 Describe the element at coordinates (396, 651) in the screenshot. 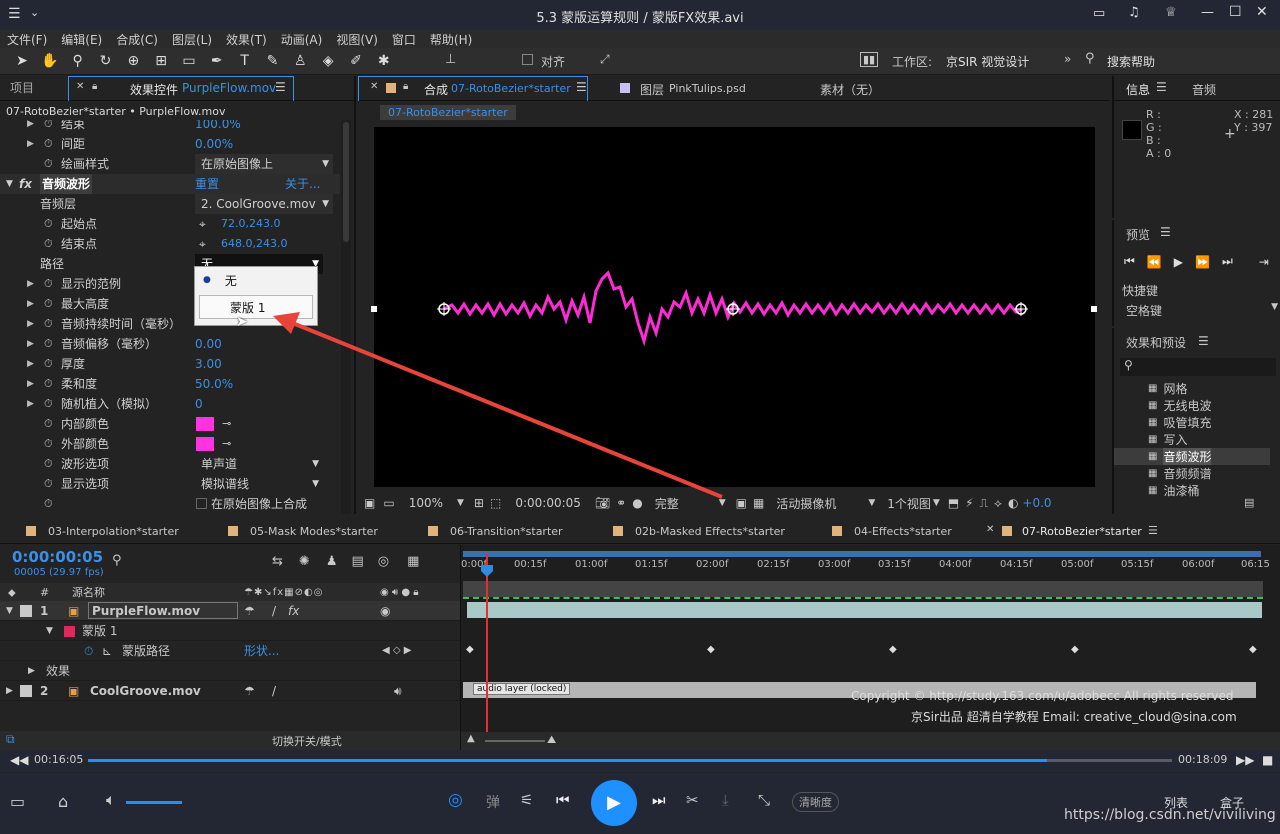

I see `keyframe-nav-icon: ◀ ◇ ▶` at that location.